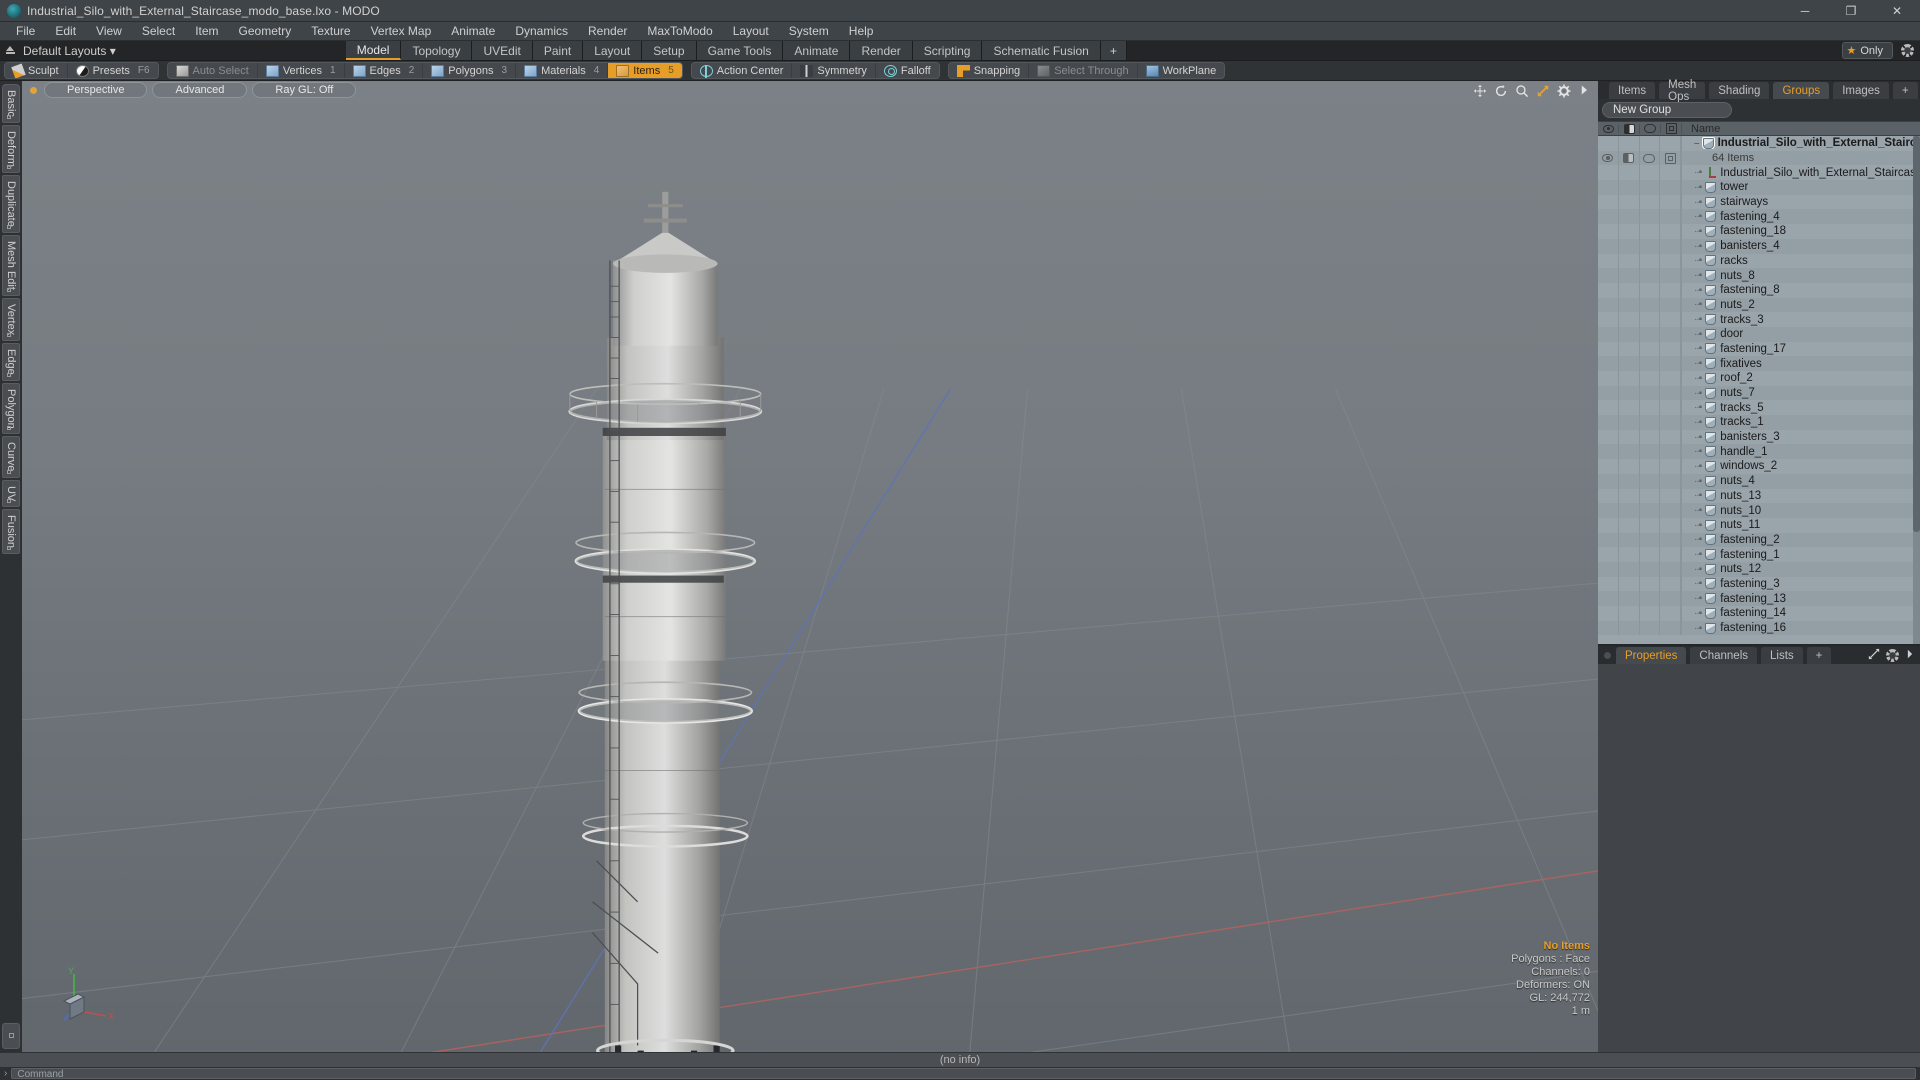 Image resolution: width=1920 pixels, height=1080 pixels. I want to click on item-list-row: ··▪ nuts_8, so click(1759, 275).